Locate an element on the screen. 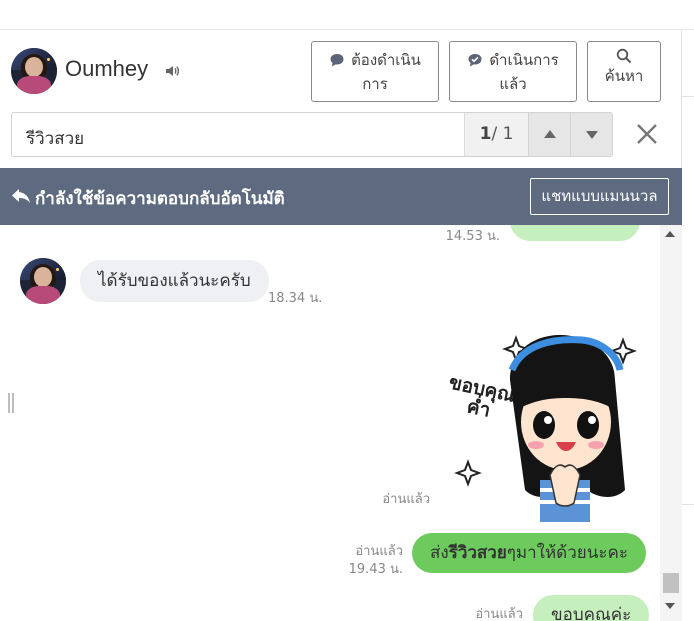  contact-avatar is located at coordinates (34, 71).